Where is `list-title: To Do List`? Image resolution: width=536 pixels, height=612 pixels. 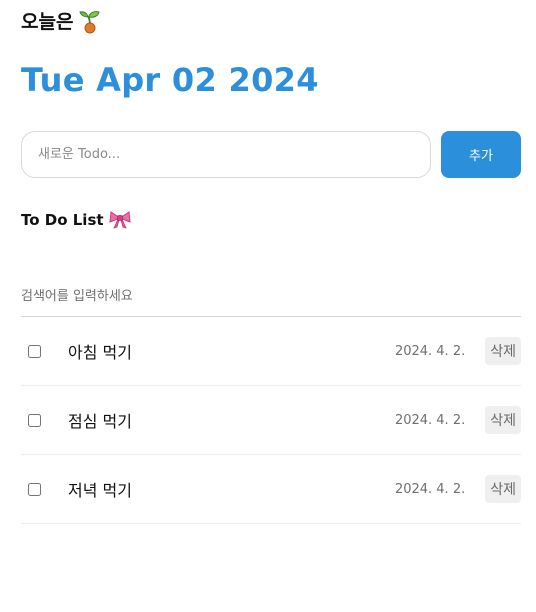
list-title: To Do List is located at coordinates (76, 220).